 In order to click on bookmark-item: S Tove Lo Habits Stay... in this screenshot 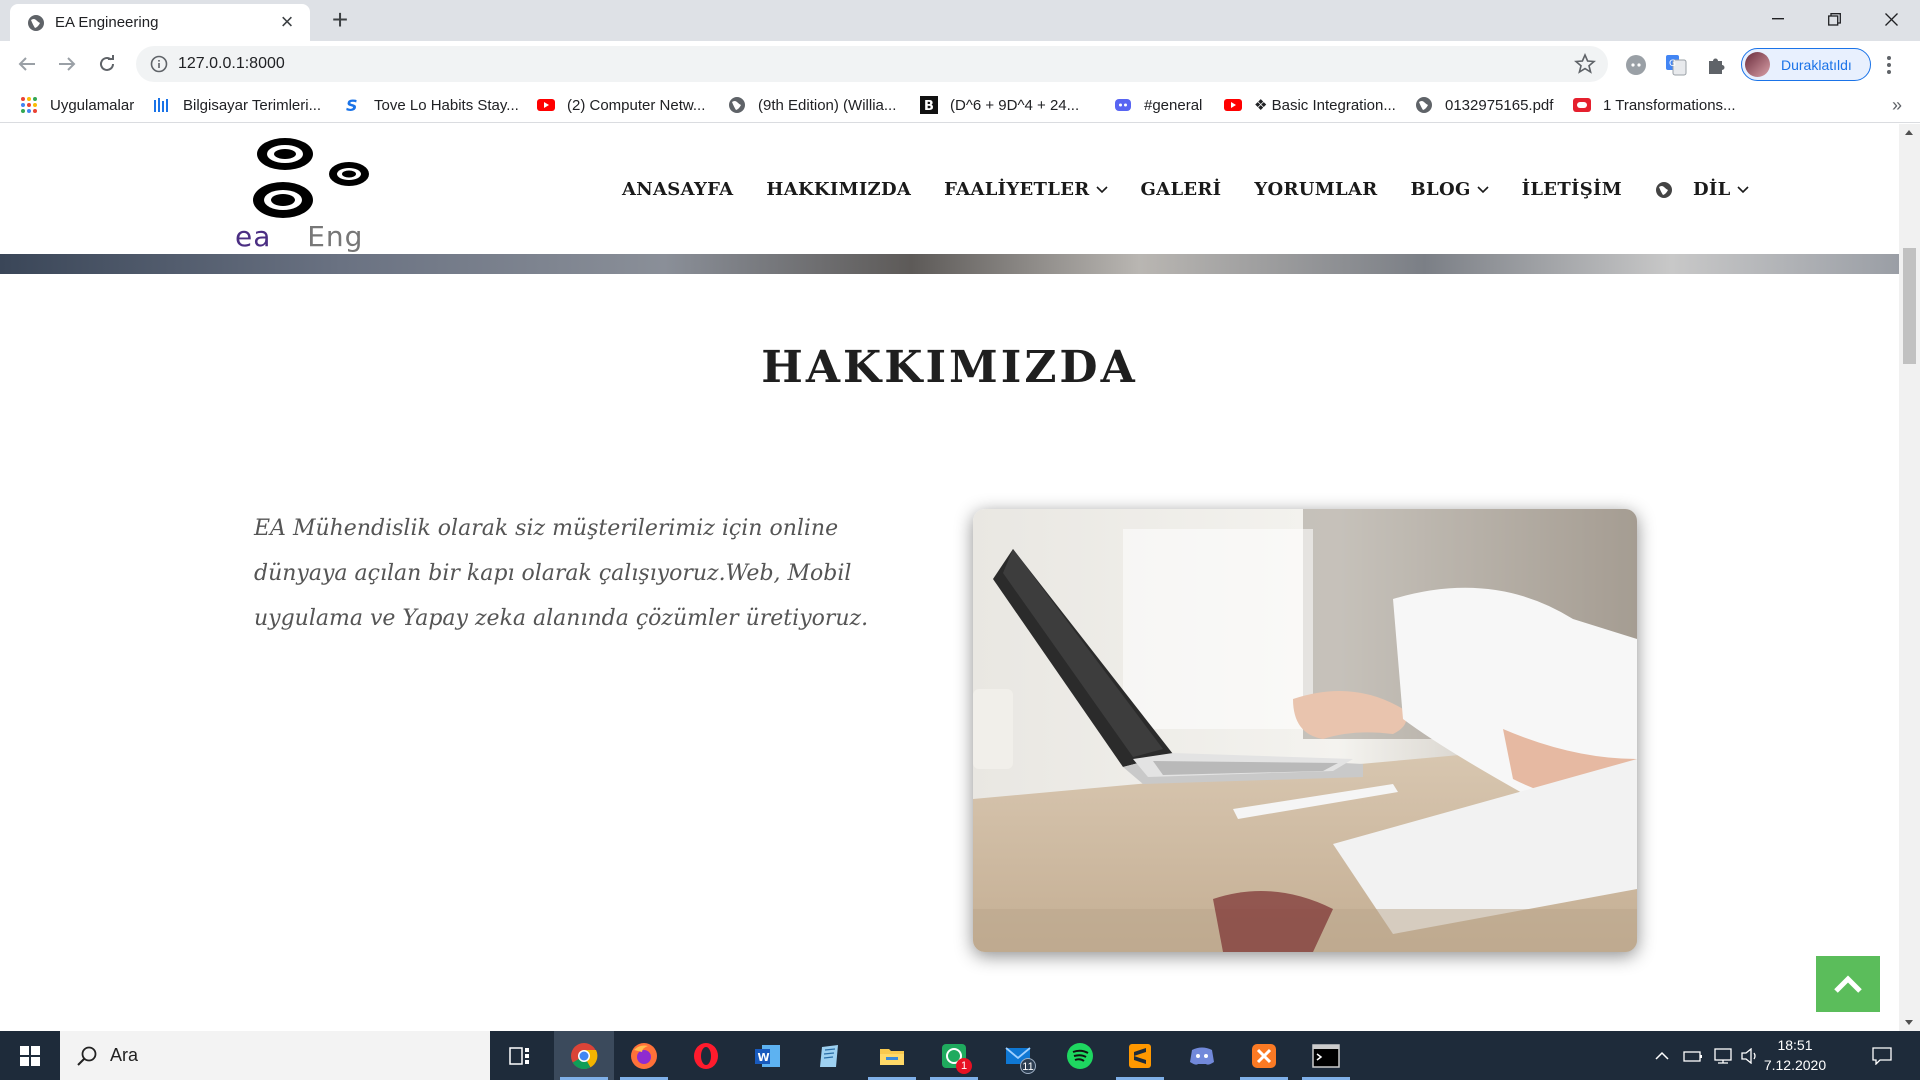, I will do `click(431, 105)`.